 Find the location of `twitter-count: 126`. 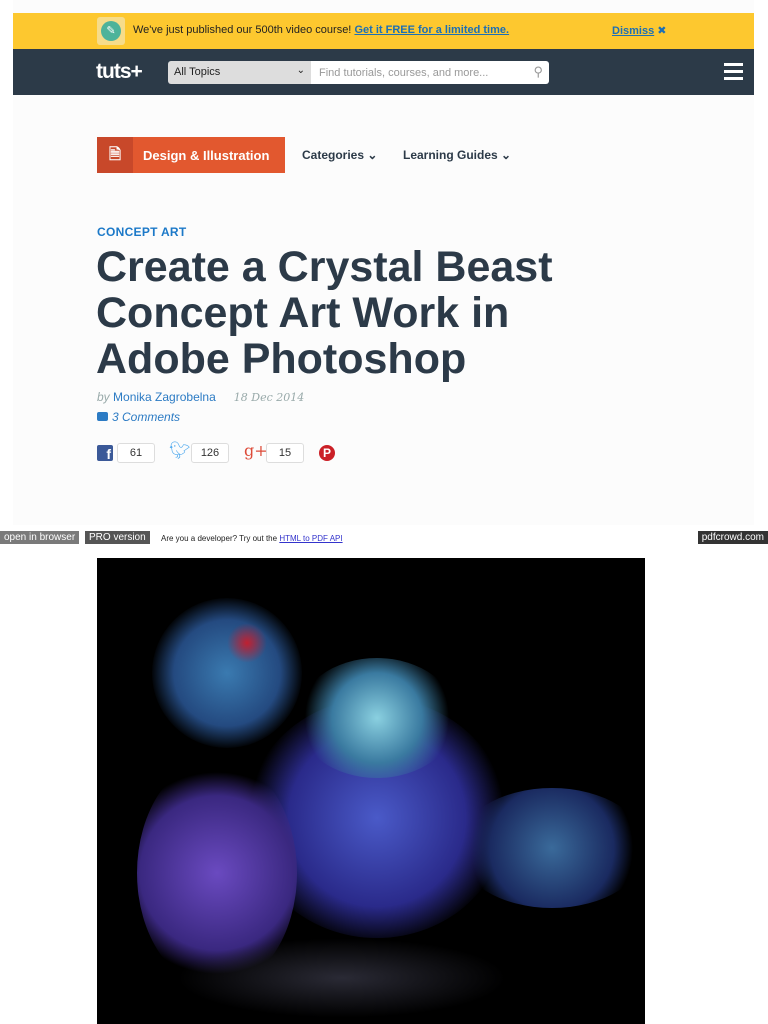

twitter-count: 126 is located at coordinates (210, 453).